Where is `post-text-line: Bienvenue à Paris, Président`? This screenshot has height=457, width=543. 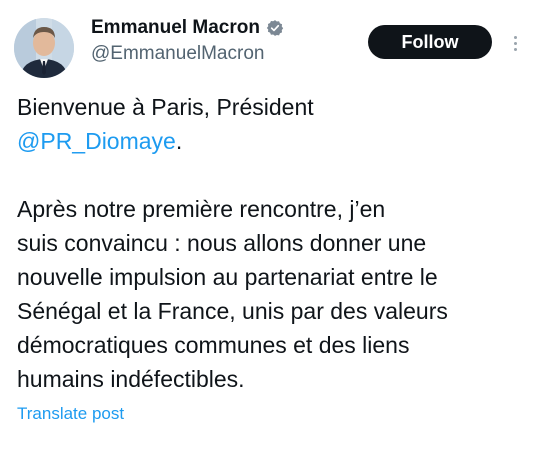
post-text-line: Bienvenue à Paris, Président is located at coordinates (165, 107).